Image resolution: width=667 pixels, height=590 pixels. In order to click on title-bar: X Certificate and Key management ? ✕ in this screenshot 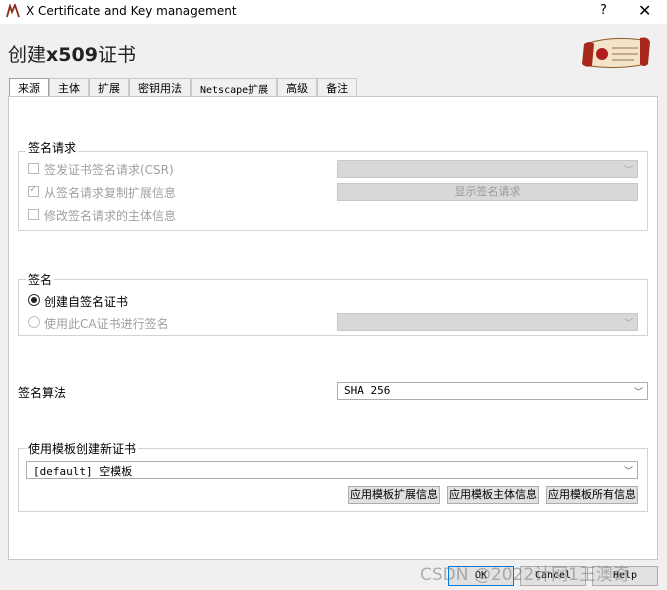, I will do `click(333, 12)`.